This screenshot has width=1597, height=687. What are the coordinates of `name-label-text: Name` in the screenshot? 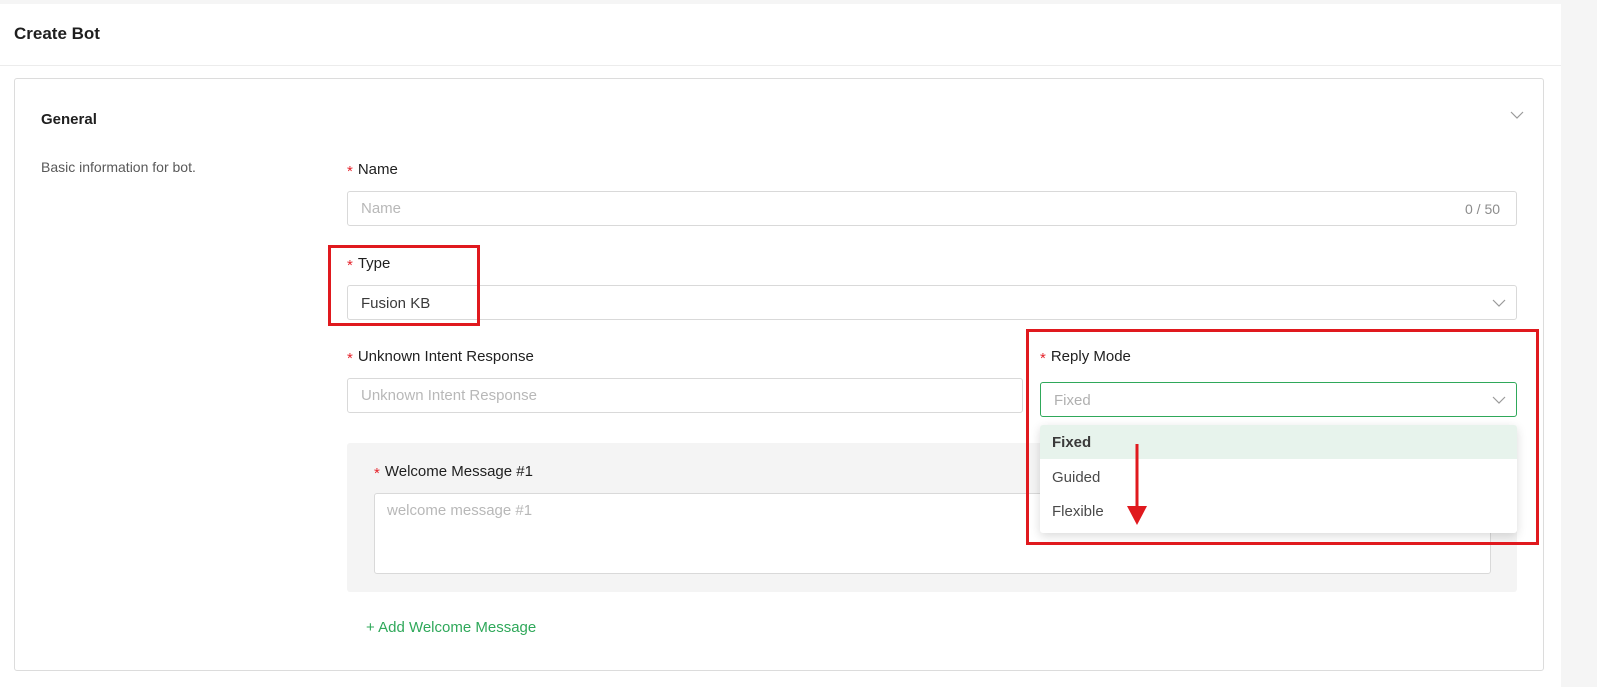 It's located at (377, 169).